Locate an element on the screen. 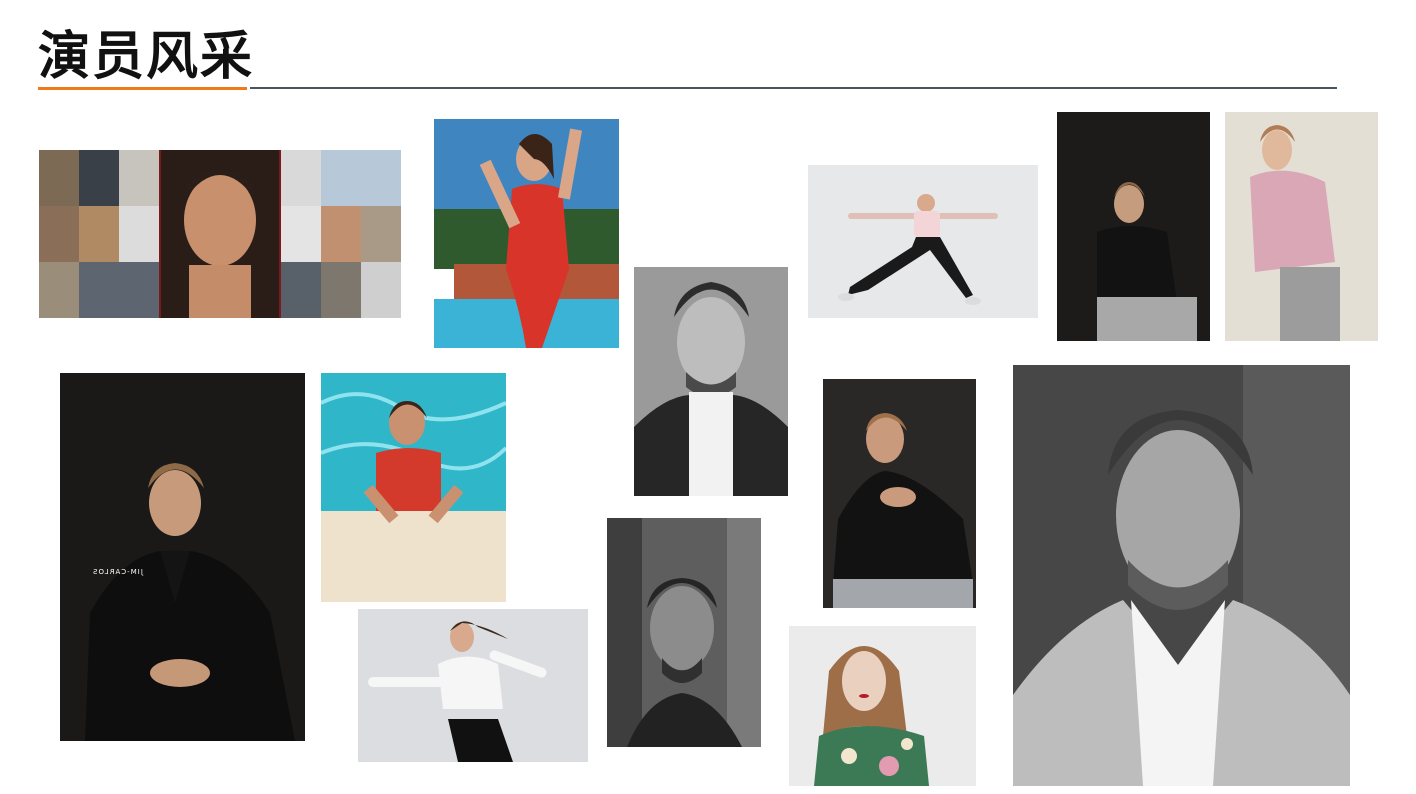  page-title: 演员风采 is located at coordinates (146, 57).